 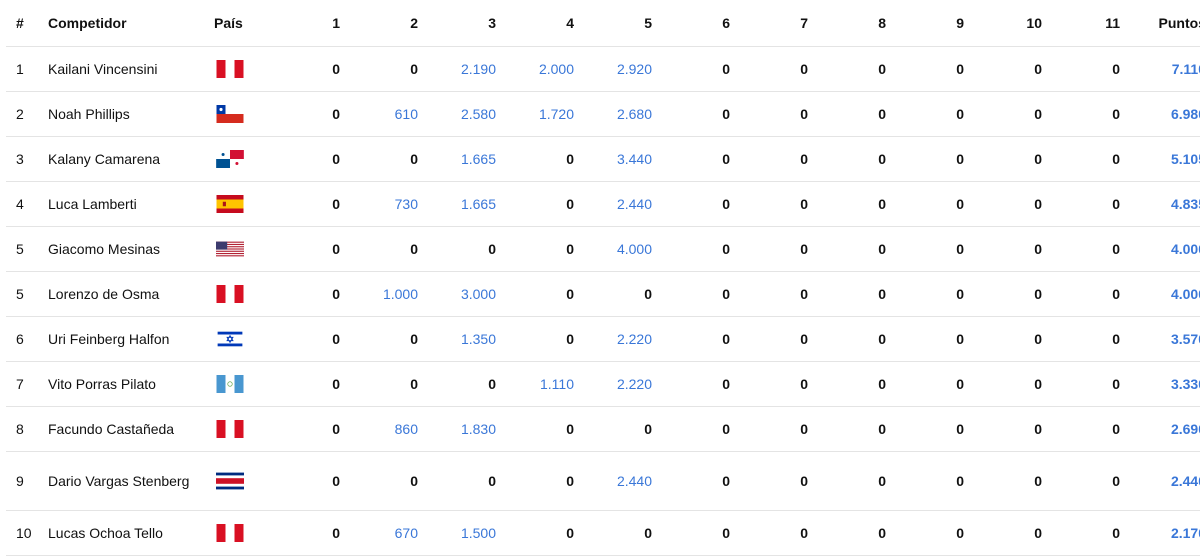 I want to click on competitor-name: Kailani Vincensini, so click(x=125, y=69).